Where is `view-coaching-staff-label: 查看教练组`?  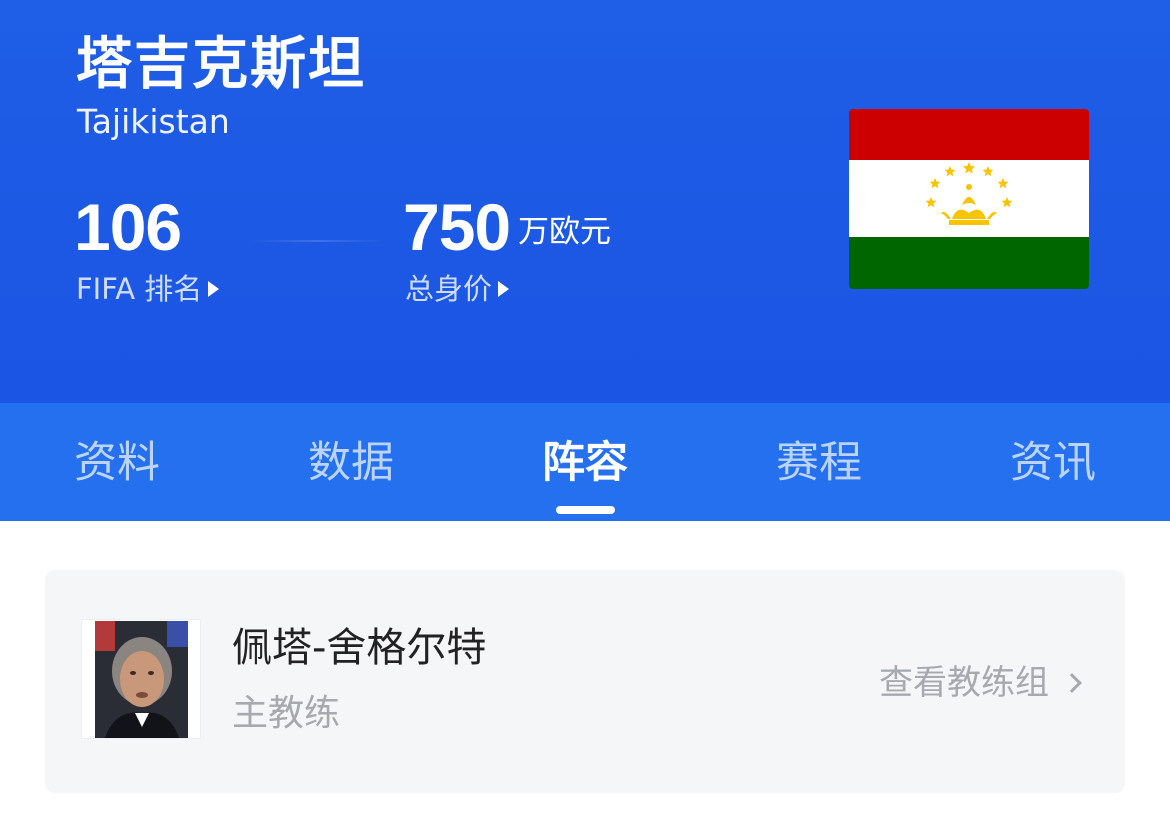
view-coaching-staff-label: 查看教练组 is located at coordinates (964, 683).